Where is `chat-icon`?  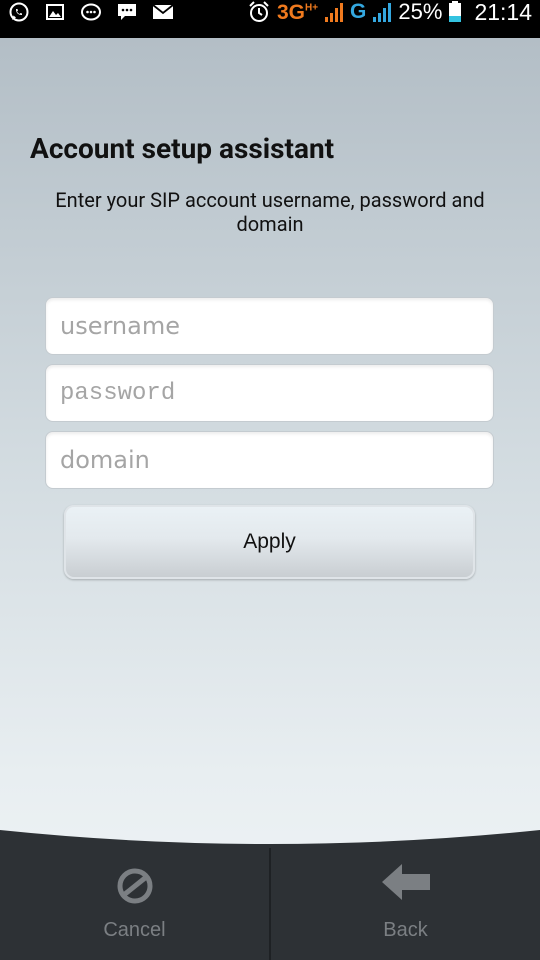 chat-icon is located at coordinates (91, 12).